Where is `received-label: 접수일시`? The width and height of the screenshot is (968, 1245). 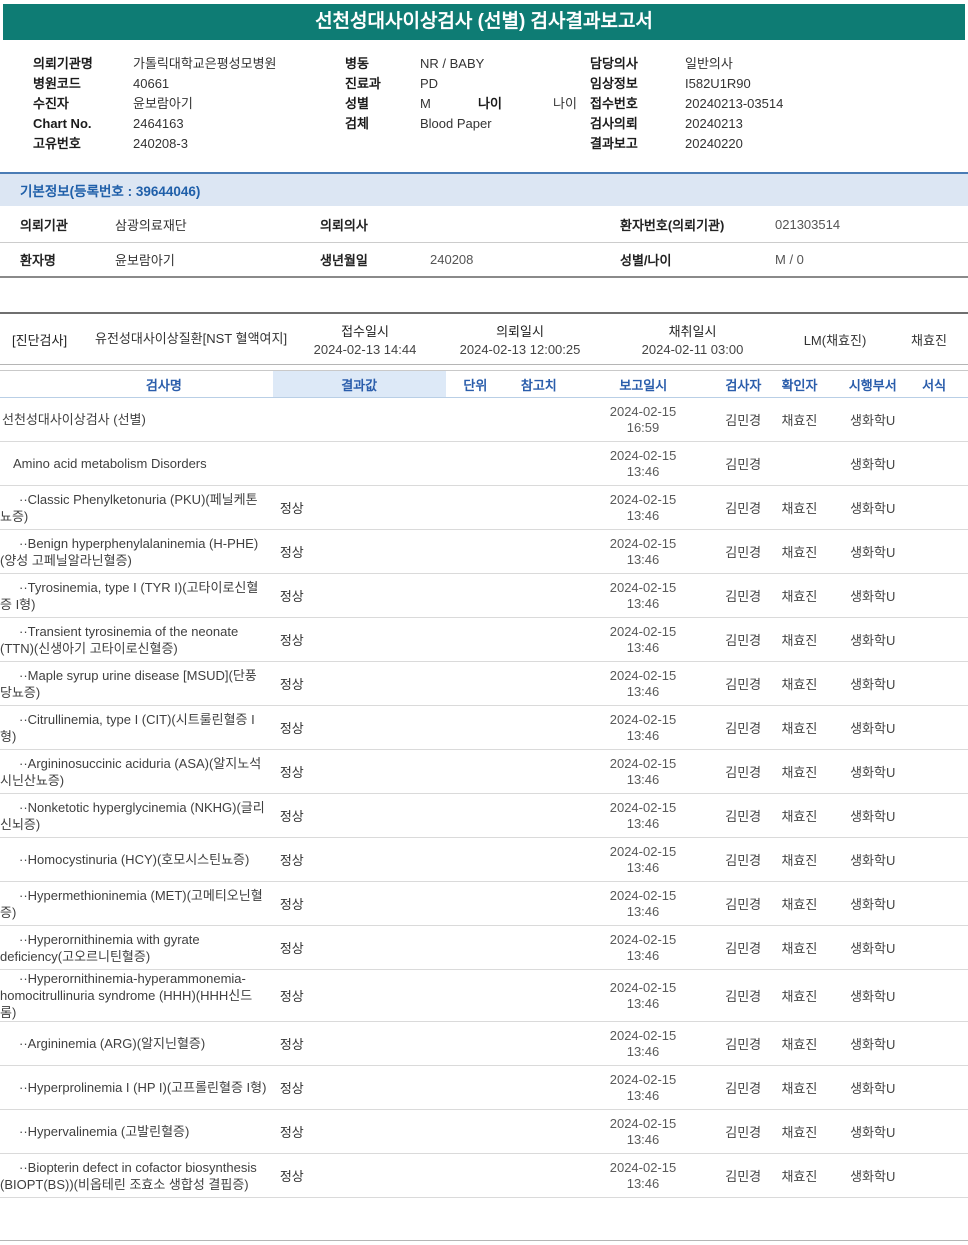 received-label: 접수일시 is located at coordinates (365, 331).